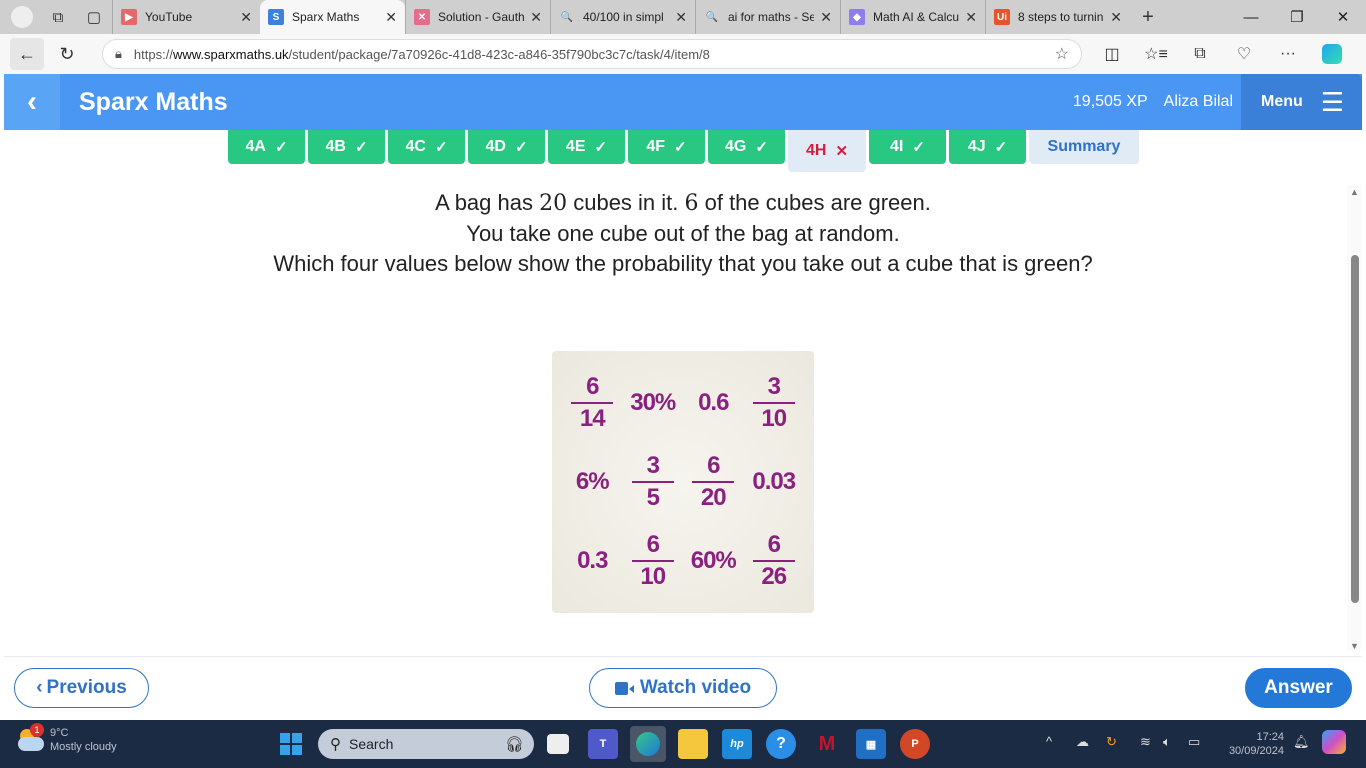  What do you see at coordinates (1343, 17) in the screenshot?
I see `close-window-button: ✕` at bounding box center [1343, 17].